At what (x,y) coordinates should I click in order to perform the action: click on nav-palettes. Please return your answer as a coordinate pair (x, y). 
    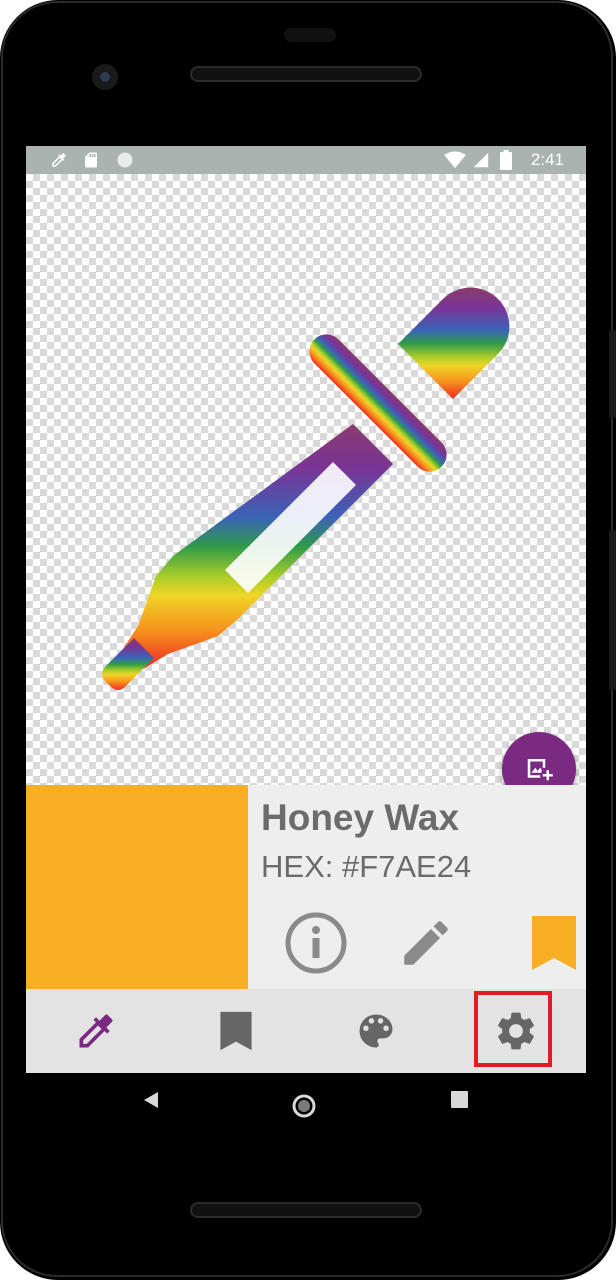
    Looking at the image, I should click on (376, 1031).